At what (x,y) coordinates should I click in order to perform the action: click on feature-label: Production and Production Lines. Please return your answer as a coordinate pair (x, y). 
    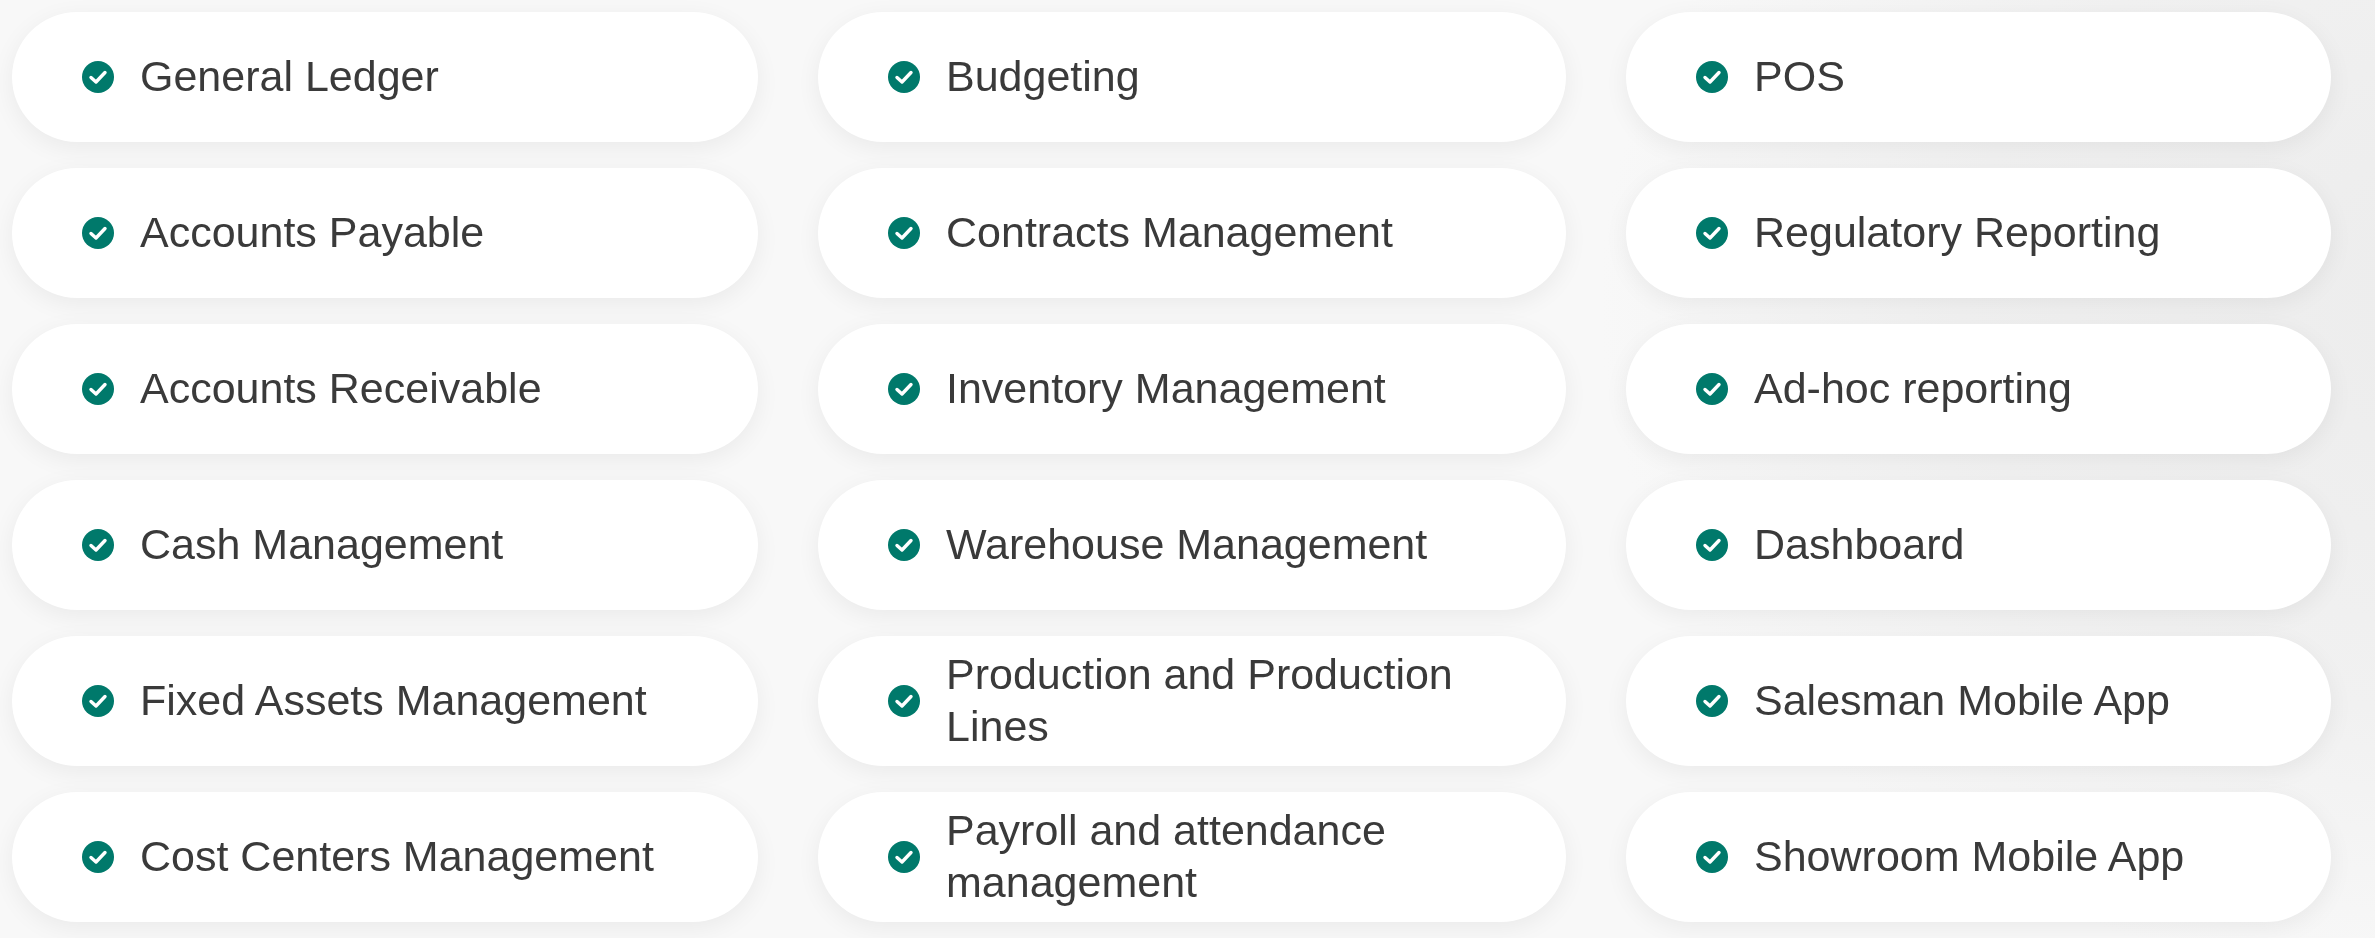
    Looking at the image, I should click on (1200, 700).